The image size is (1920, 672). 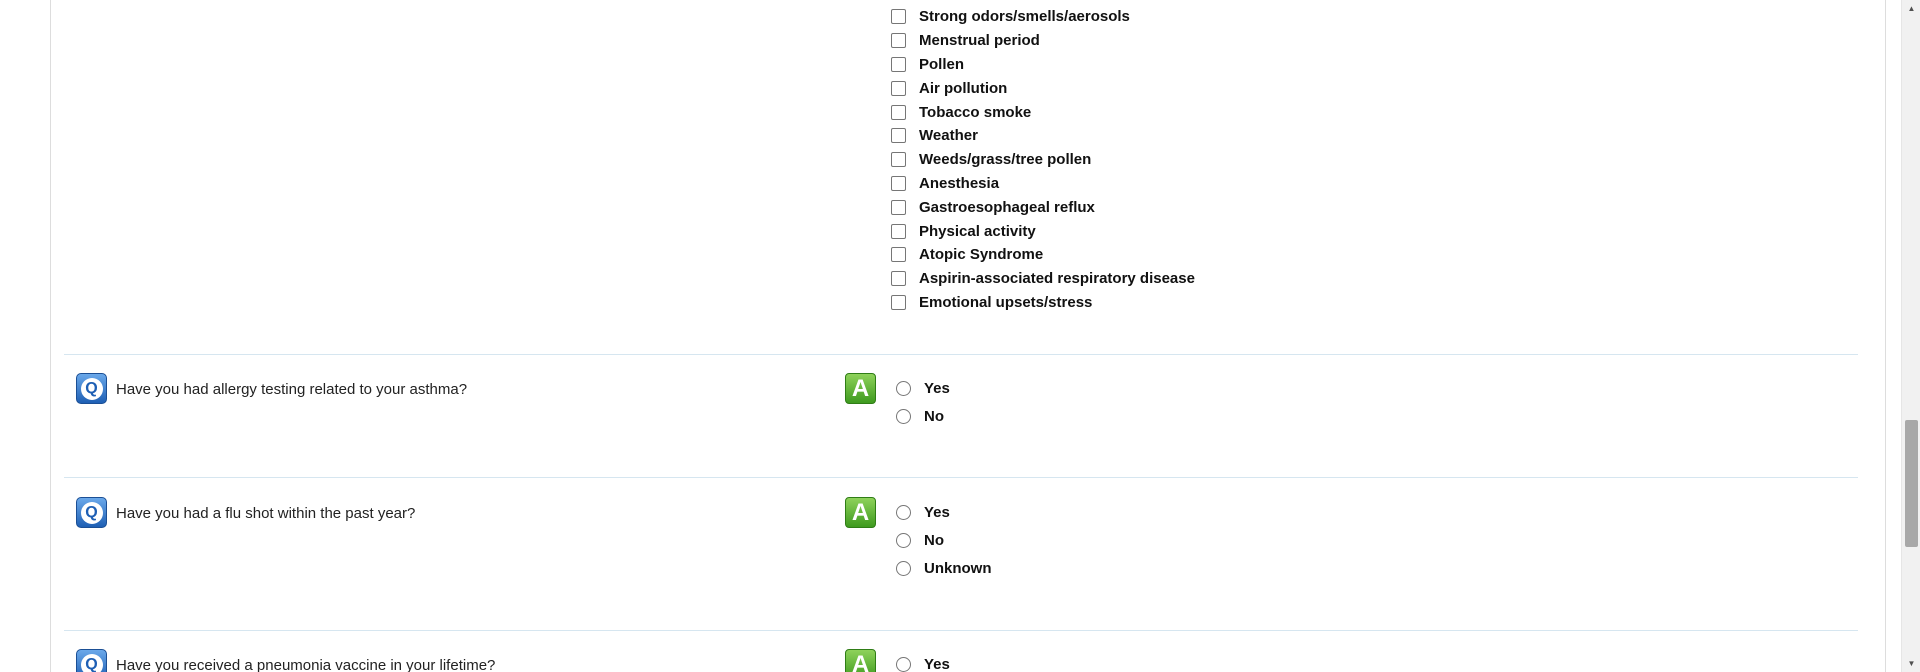 What do you see at coordinates (948, 136) in the screenshot?
I see `checkbox-label: Weather` at bounding box center [948, 136].